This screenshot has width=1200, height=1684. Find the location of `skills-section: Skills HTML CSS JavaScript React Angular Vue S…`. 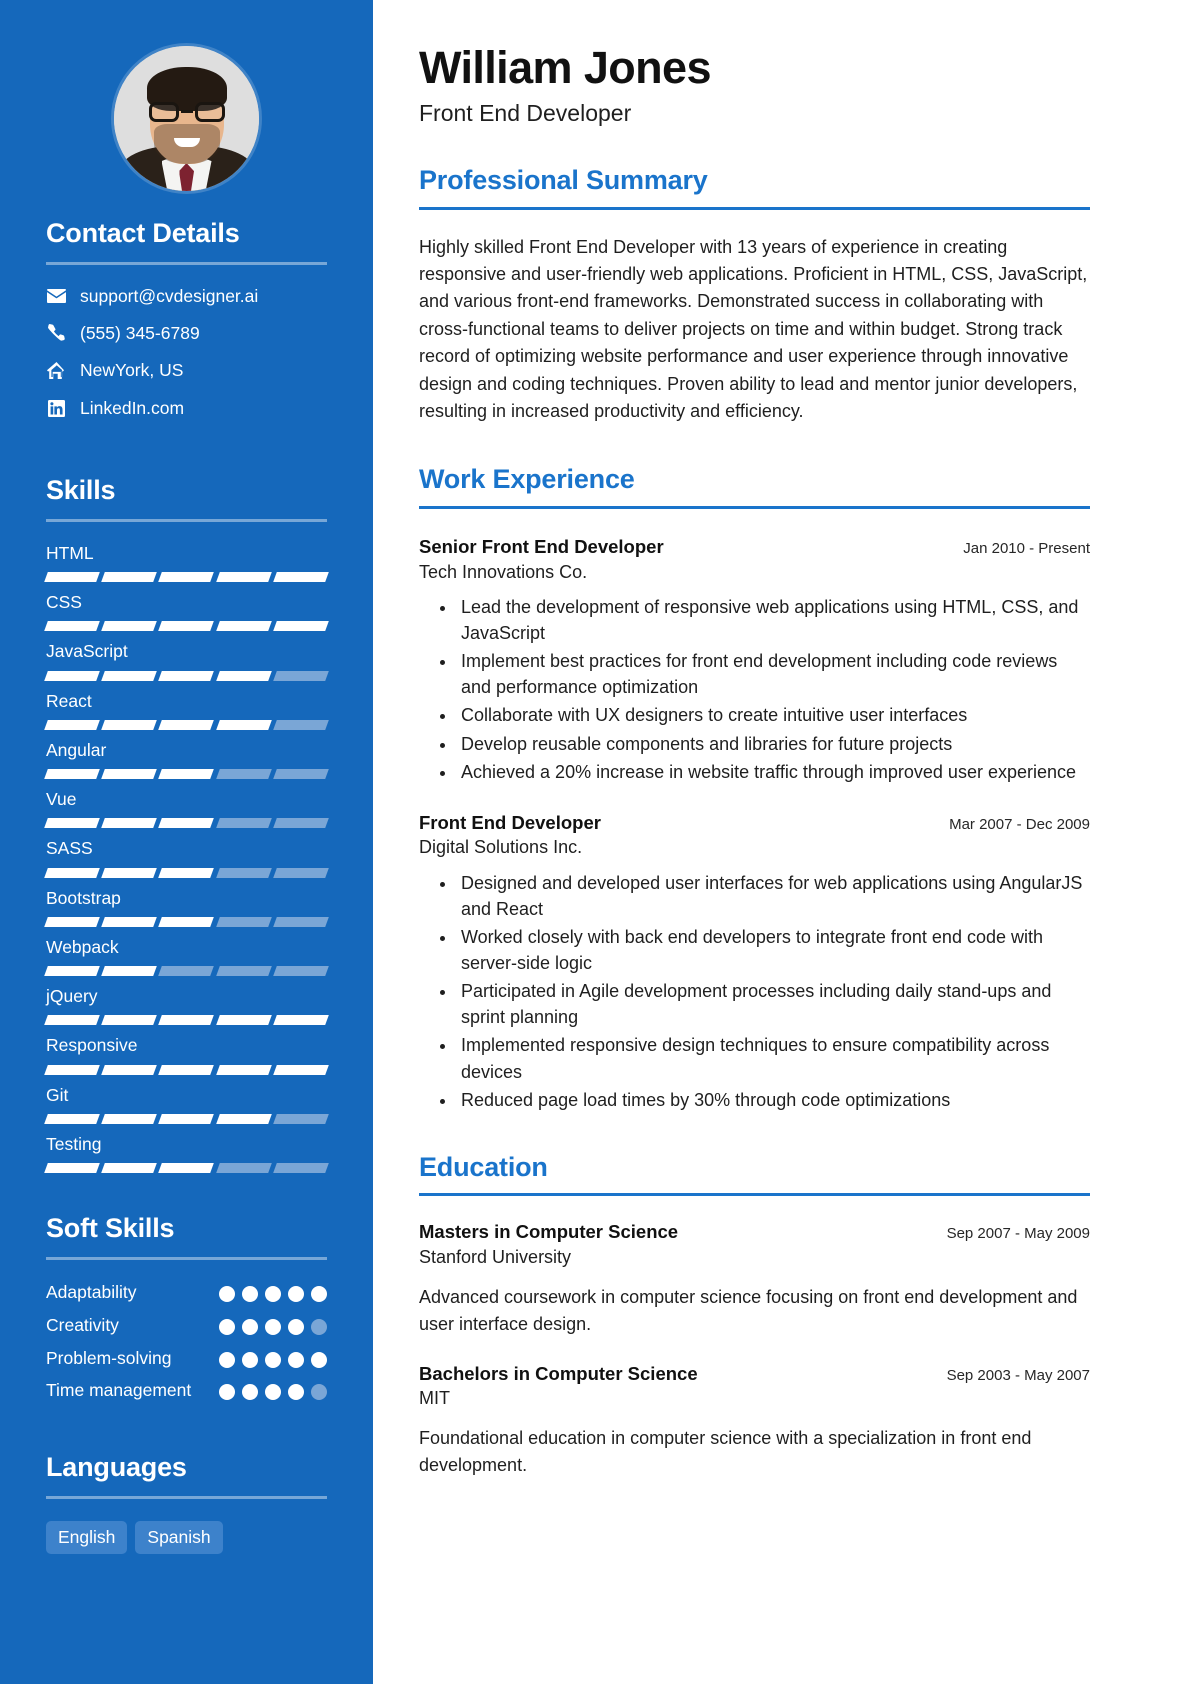

skills-section: Skills HTML CSS JavaScript React Angular Vue S… is located at coordinates (186, 824).